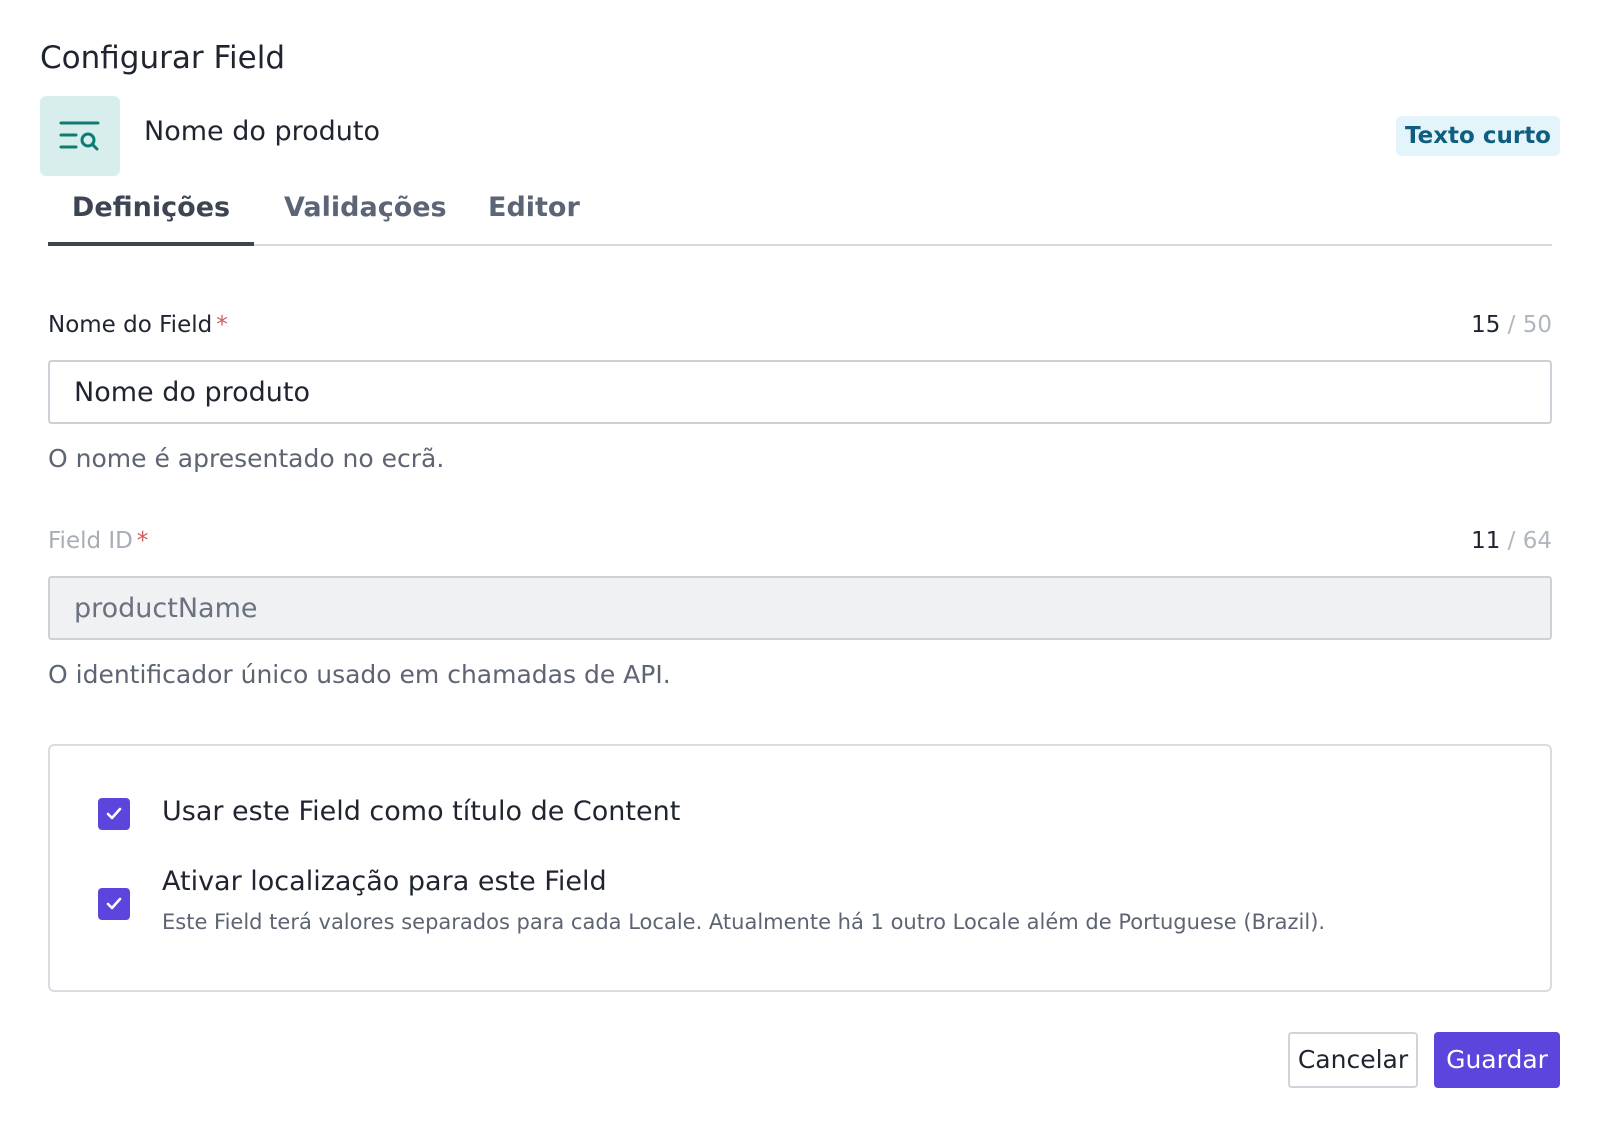 Image resolution: width=1600 pixels, height=1128 pixels. Describe the element at coordinates (534, 212) in the screenshot. I see `tab-editor: Editor` at that location.